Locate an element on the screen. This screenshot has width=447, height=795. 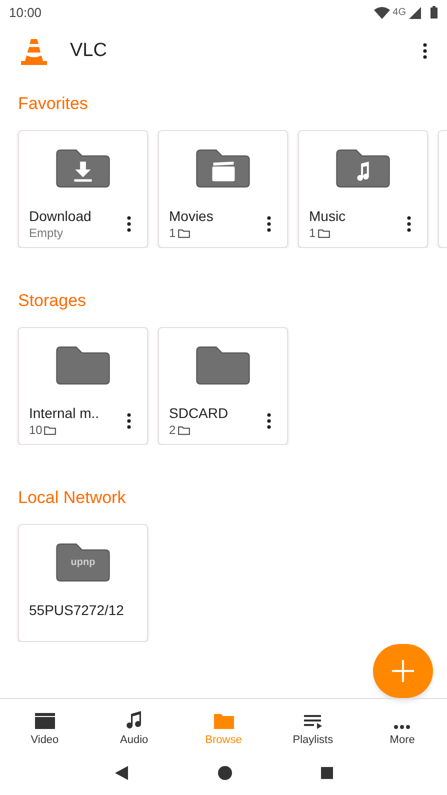
folder-name: Internal m.. is located at coordinates (64, 413).